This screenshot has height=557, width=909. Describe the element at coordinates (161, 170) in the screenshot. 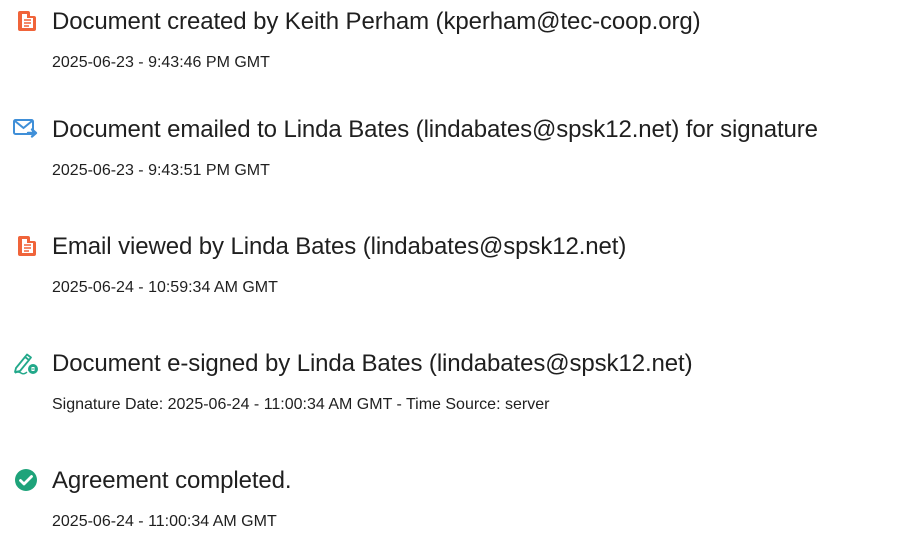

I see `event-timestamp: 2025-06-23 - 9:43:51 PM GMT` at that location.